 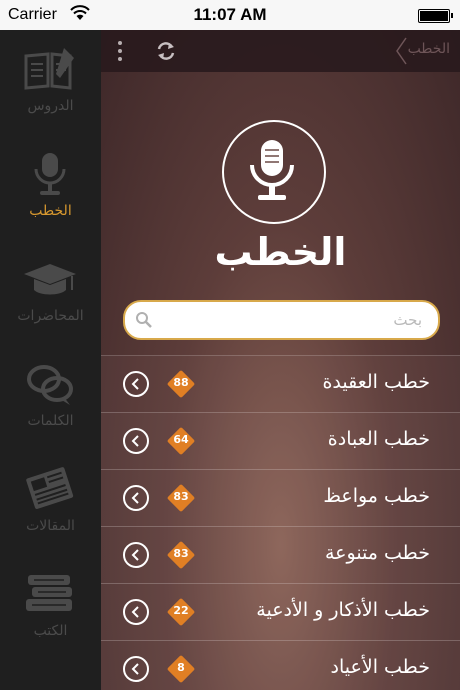 I want to click on count-badge: 64, so click(x=181, y=441).